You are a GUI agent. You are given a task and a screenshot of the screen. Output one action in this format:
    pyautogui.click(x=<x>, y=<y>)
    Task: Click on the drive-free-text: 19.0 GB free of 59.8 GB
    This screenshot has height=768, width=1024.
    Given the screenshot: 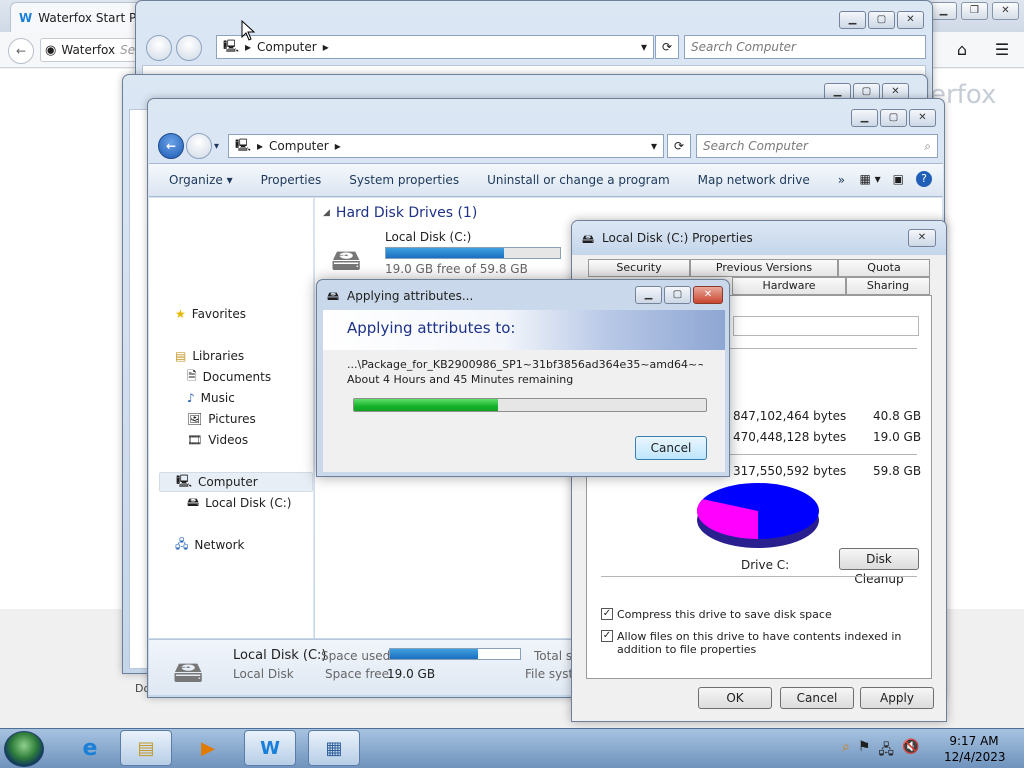 What is the action you would take?
    pyautogui.click(x=456, y=269)
    